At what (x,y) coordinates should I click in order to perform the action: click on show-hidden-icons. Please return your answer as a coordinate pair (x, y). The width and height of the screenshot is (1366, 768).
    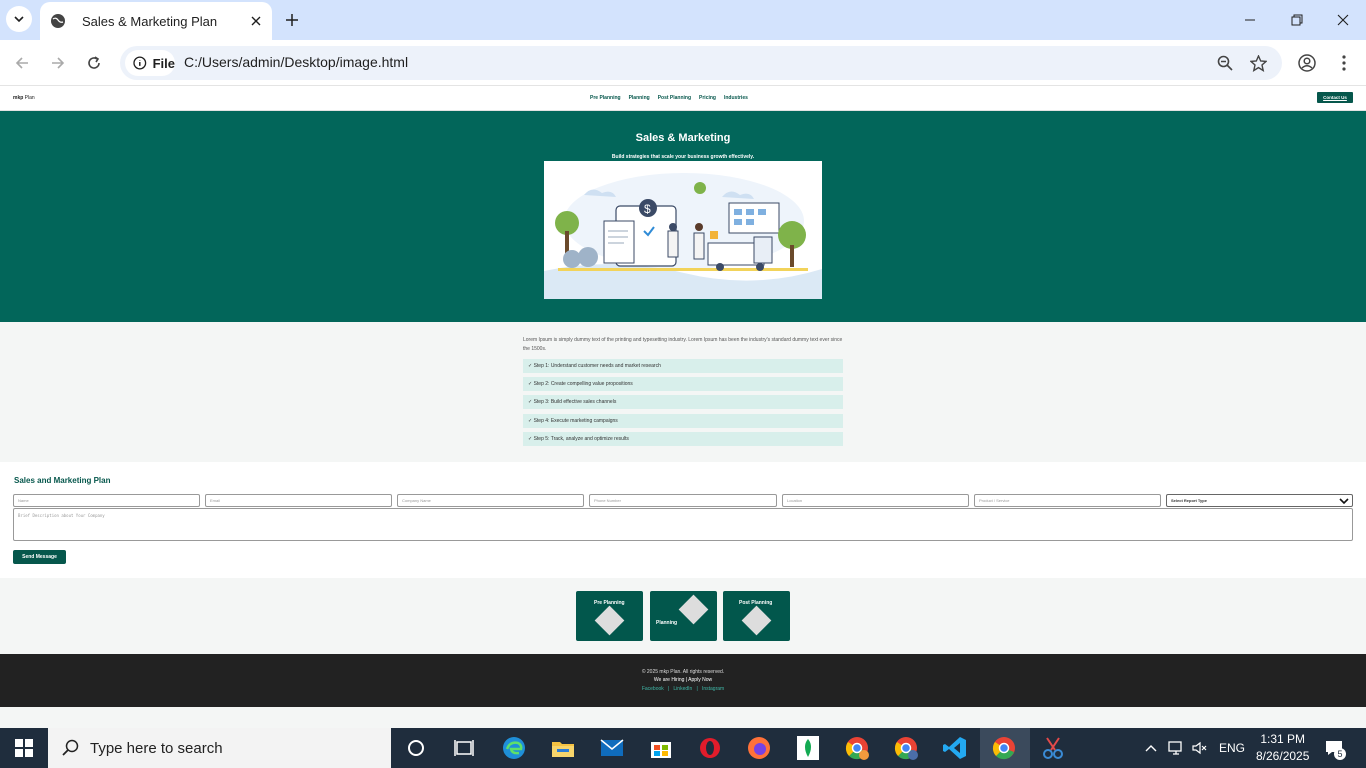
    Looking at the image, I should click on (1151, 748).